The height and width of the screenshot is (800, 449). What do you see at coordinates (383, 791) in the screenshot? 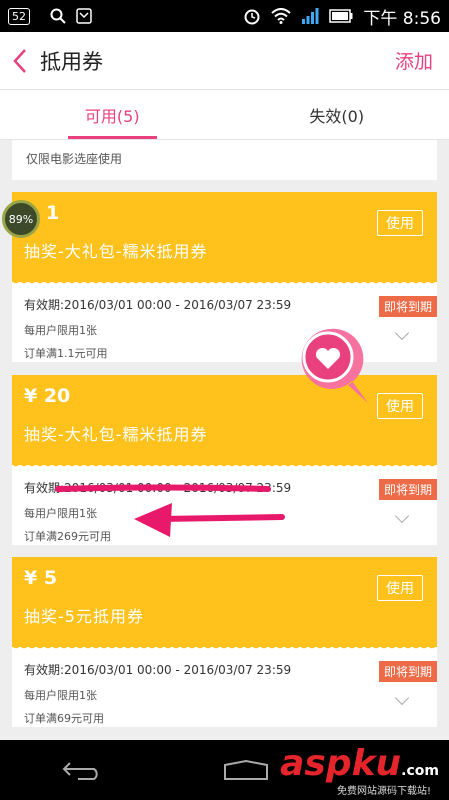
I see `watermark-caption: 免费网站源码下载站!` at bounding box center [383, 791].